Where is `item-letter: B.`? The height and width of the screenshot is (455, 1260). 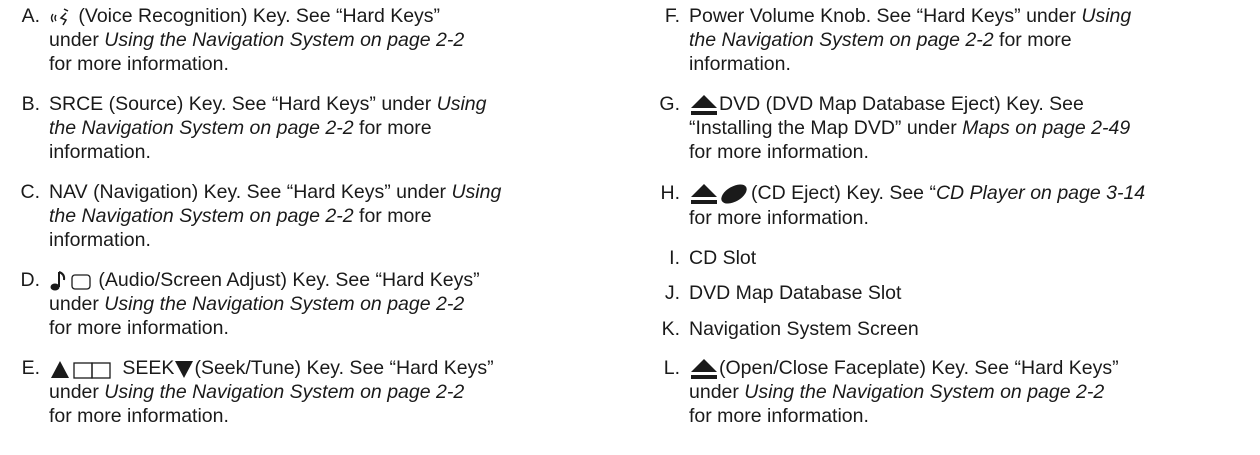 item-letter: B. is located at coordinates (30, 104).